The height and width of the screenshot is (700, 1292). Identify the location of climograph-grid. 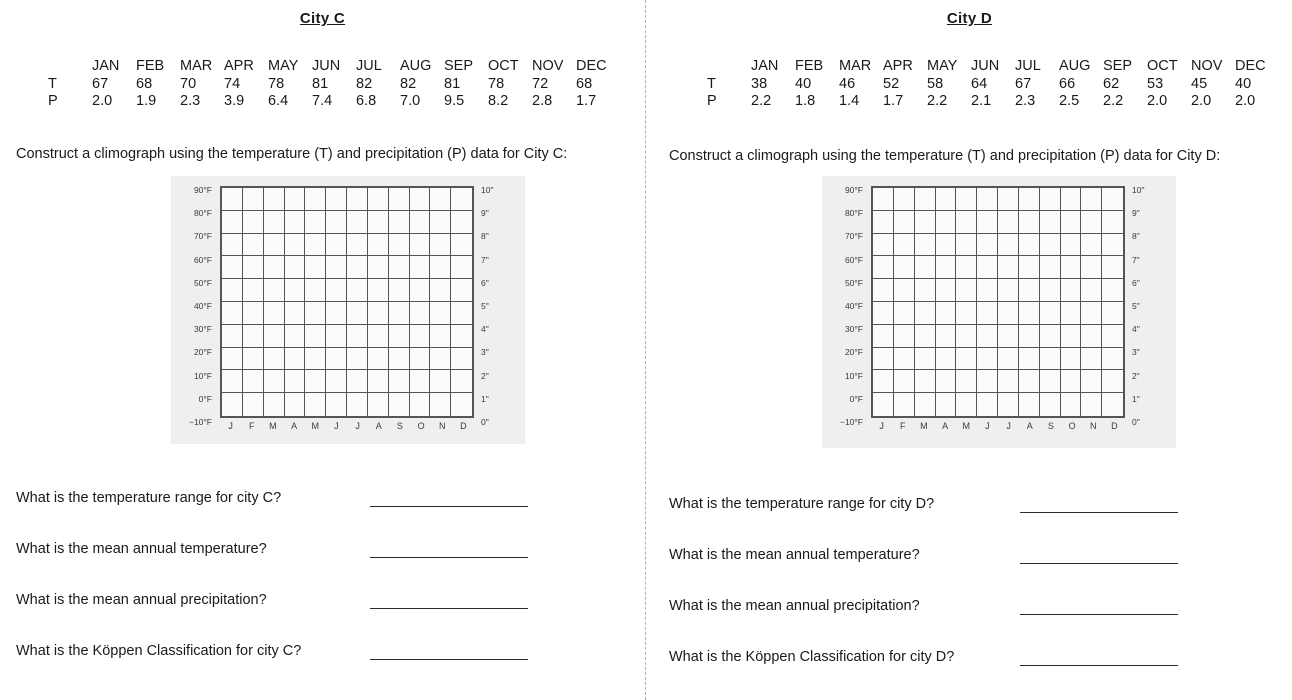
(998, 302).